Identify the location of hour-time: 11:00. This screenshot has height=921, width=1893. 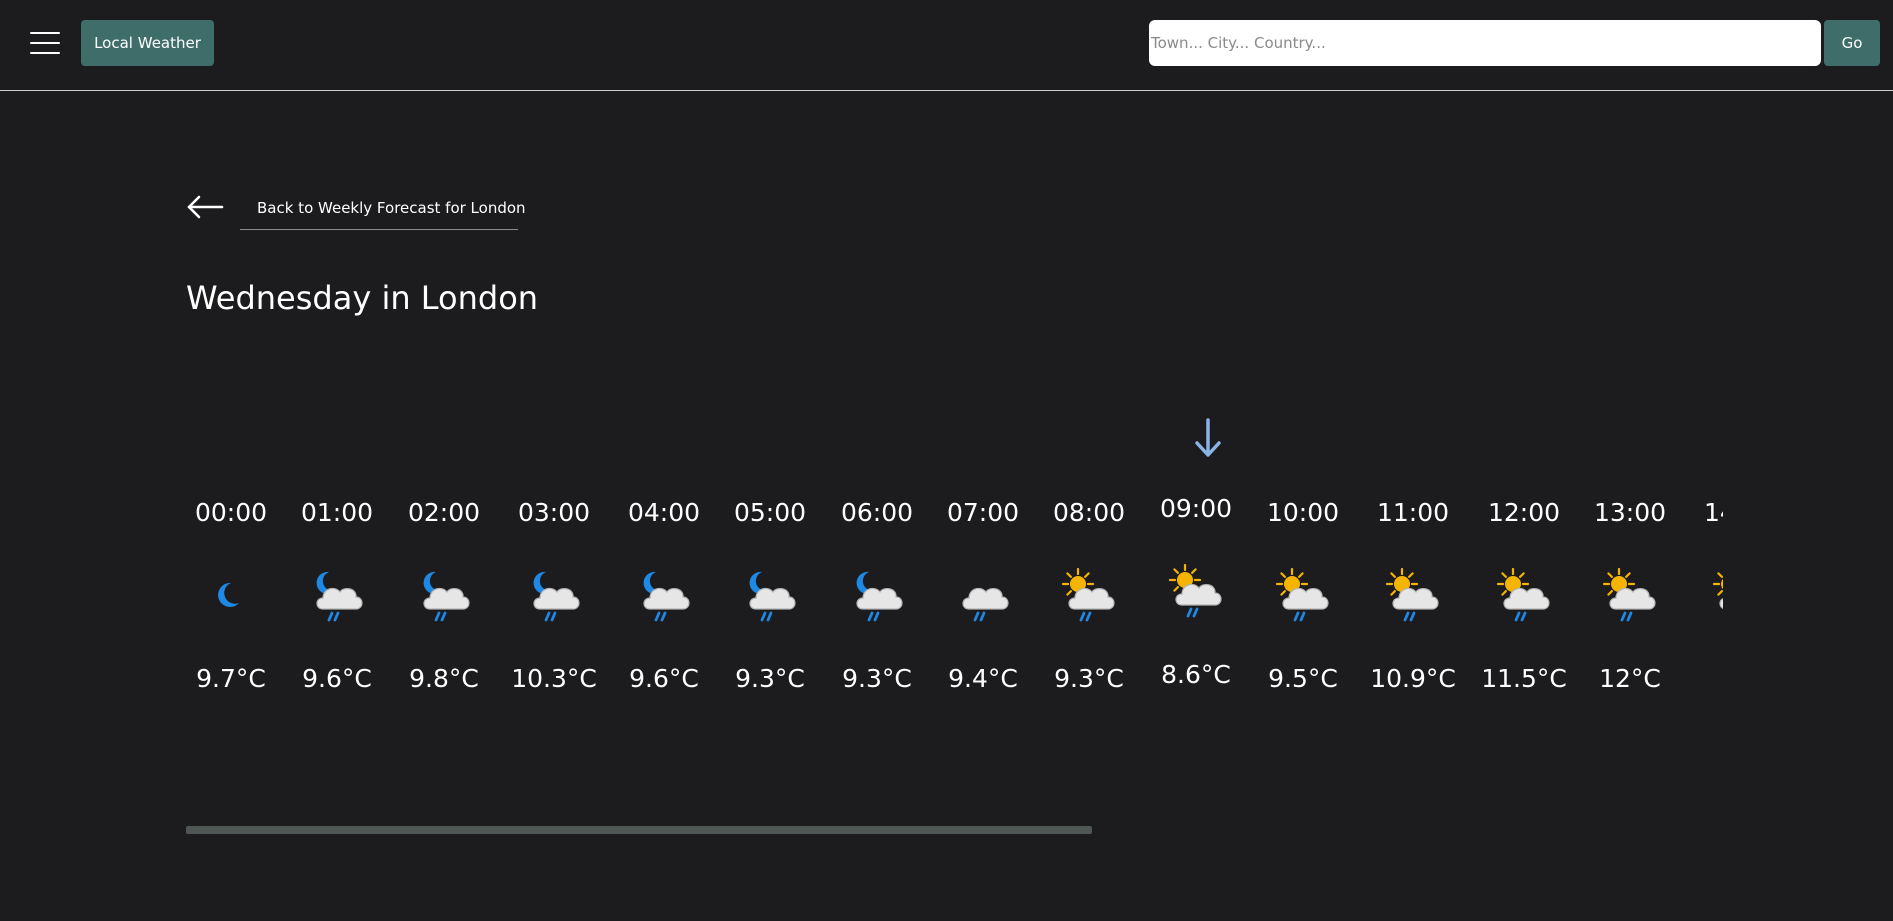
(1413, 512).